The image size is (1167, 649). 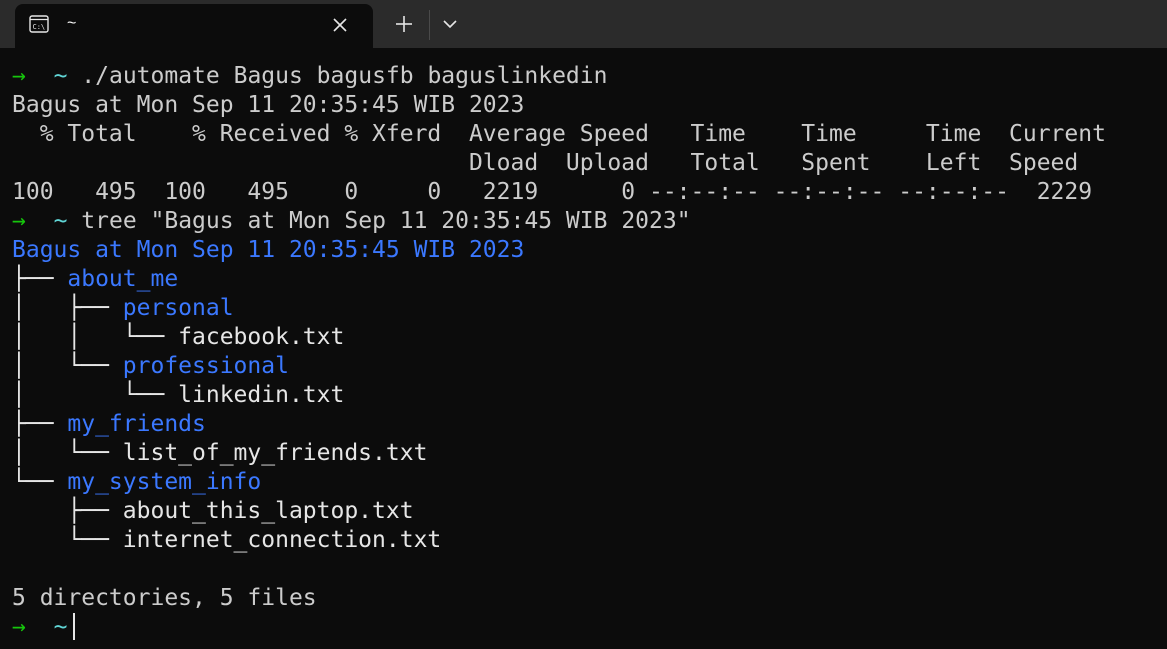 What do you see at coordinates (268, 250) in the screenshot?
I see `tree-root: Bagus at Mon Sep 11 20:35:45 WIB 2023` at bounding box center [268, 250].